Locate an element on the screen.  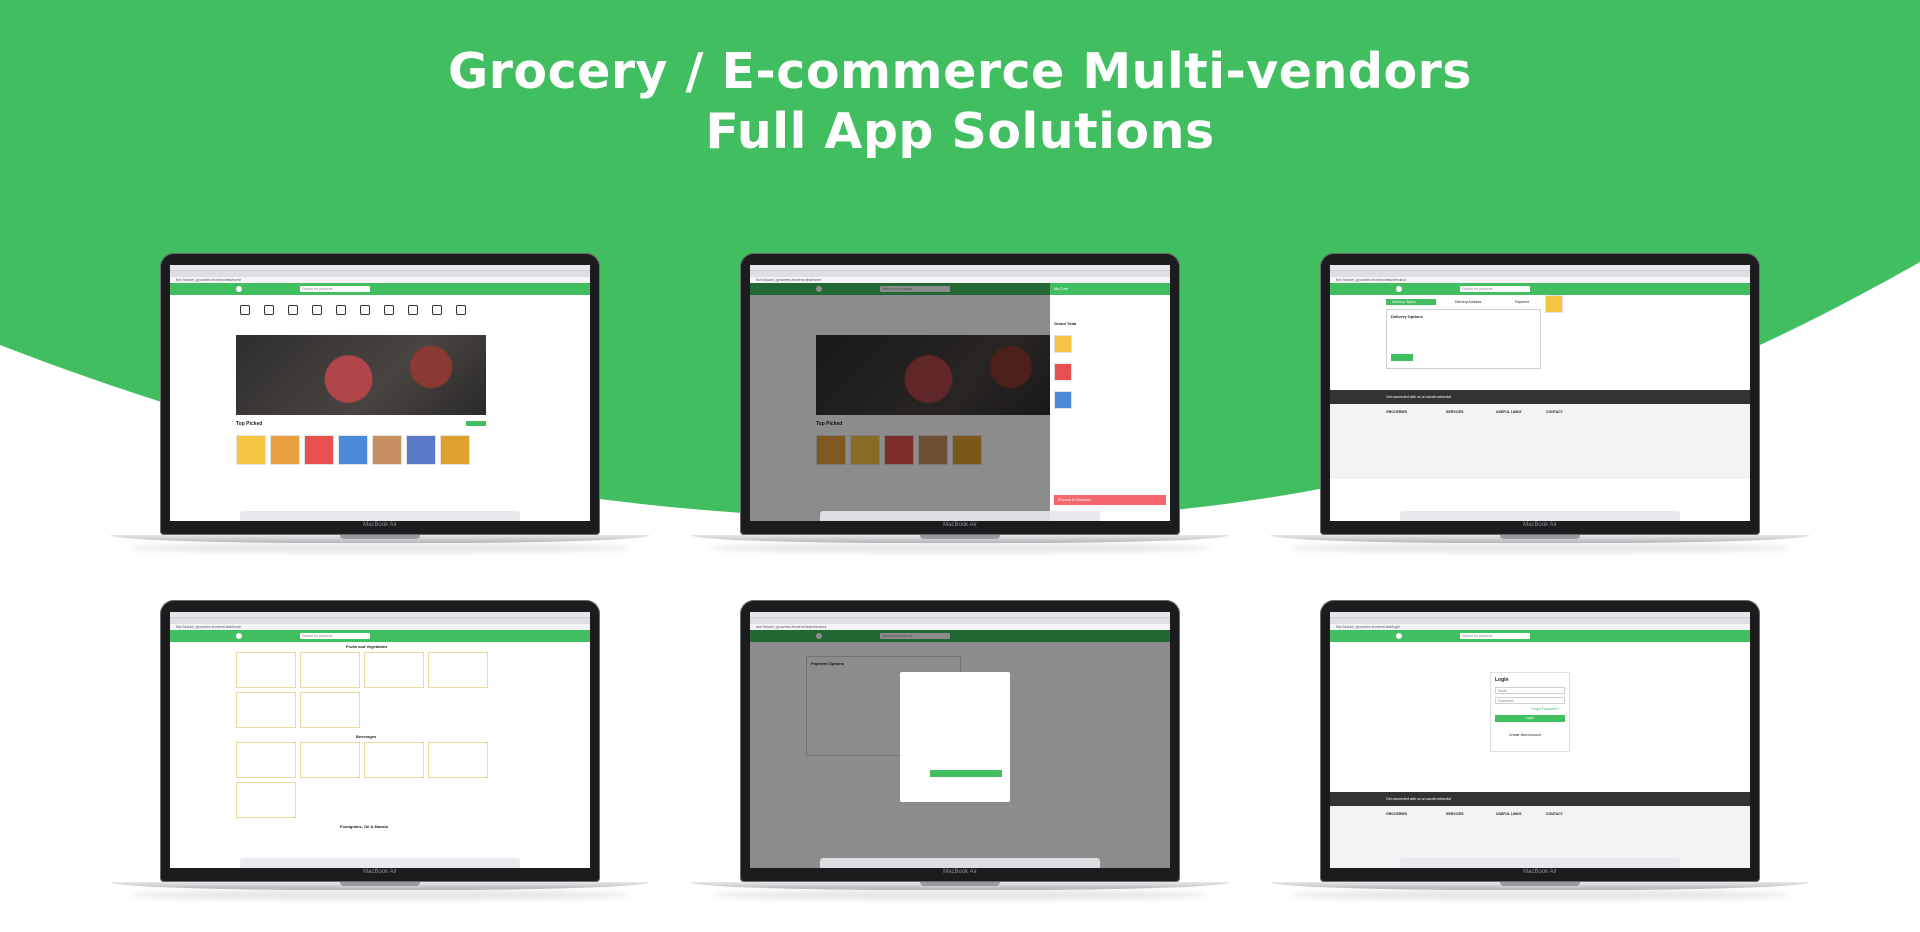
grand-total-label: Grand Total is located at coordinates (1065, 323).